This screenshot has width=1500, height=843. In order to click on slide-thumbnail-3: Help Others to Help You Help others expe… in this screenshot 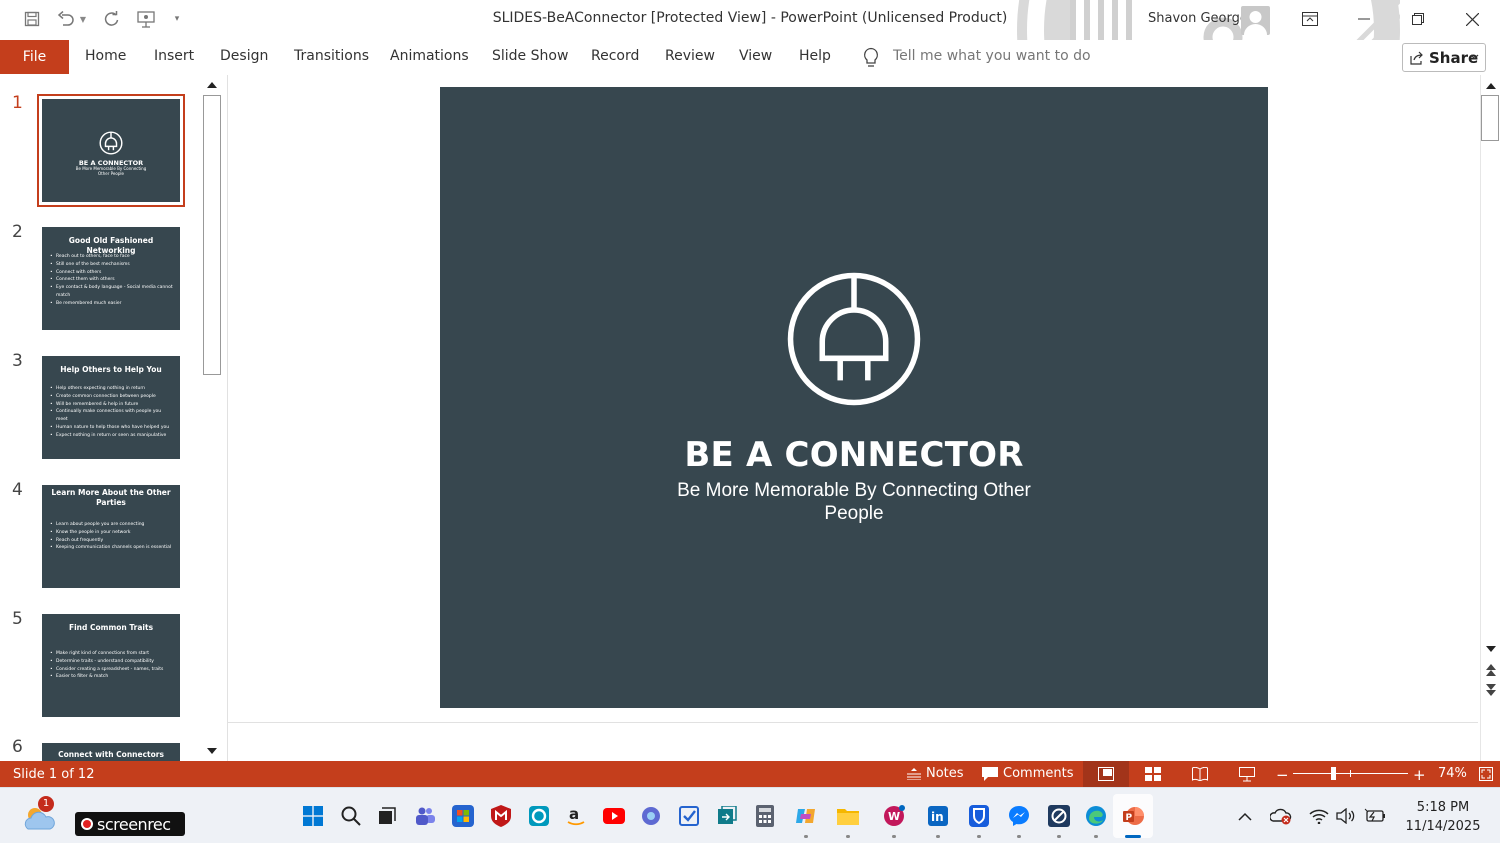, I will do `click(111, 407)`.